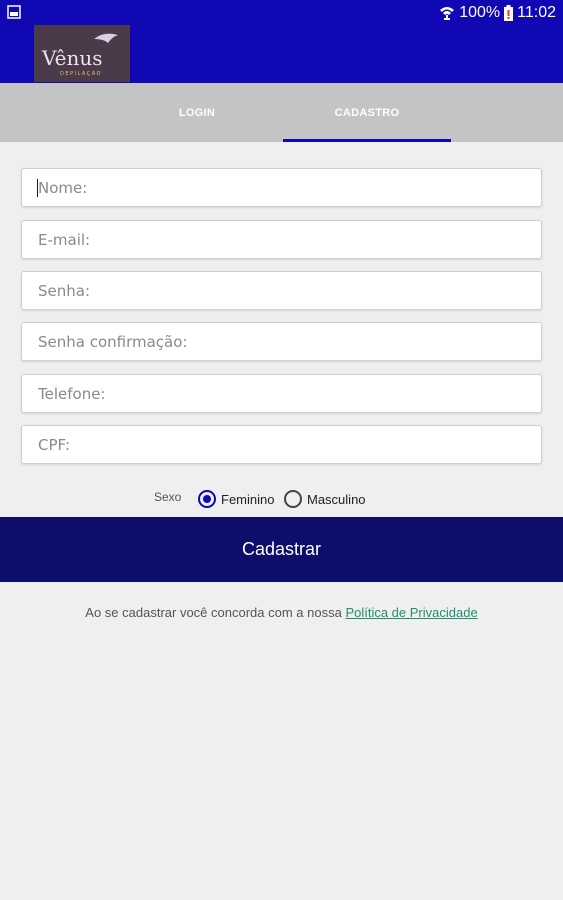  I want to click on password-field, so click(281, 290).